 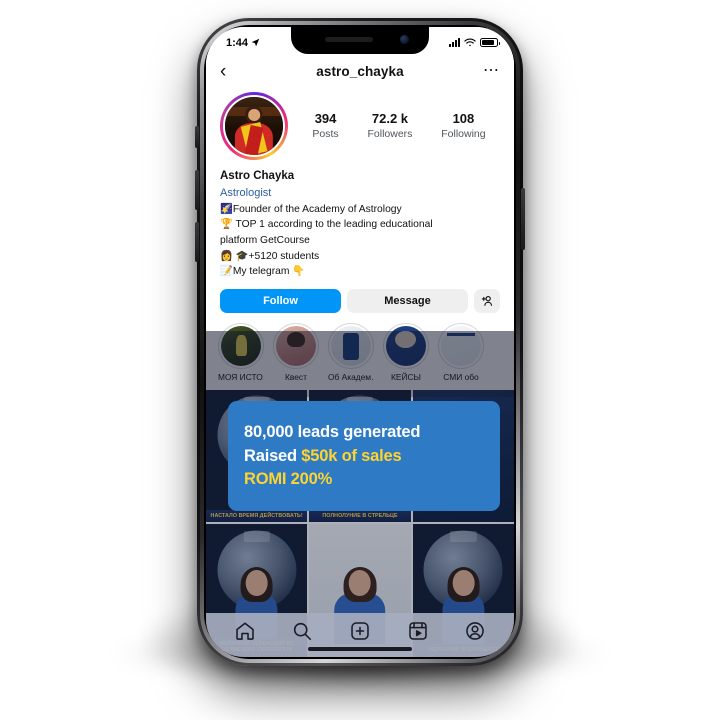 I want to click on stat-followers: 72.2 k Followers, so click(x=389, y=125).